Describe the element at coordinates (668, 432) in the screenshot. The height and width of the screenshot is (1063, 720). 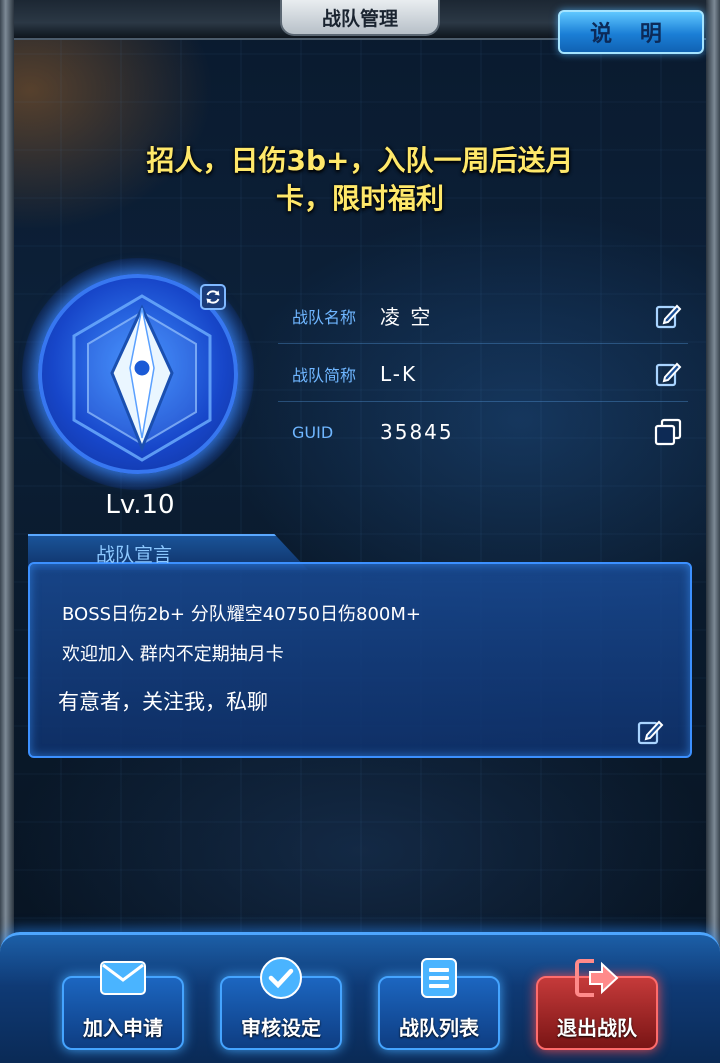
I see `copy-guid-icon` at that location.